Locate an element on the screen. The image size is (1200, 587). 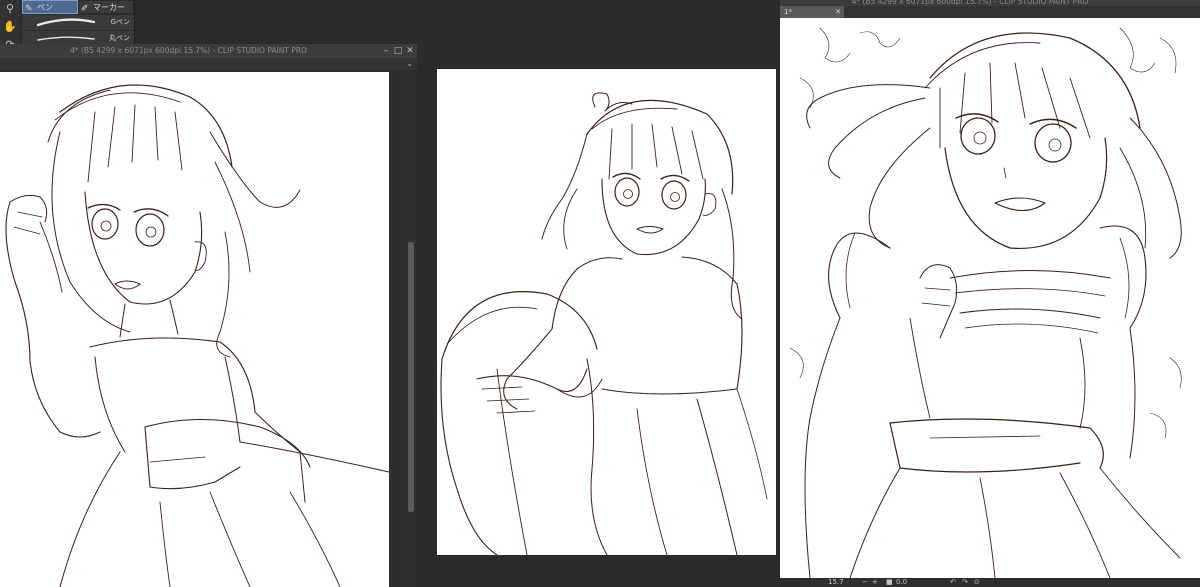
hand-icon: ✋ is located at coordinates (10, 27).